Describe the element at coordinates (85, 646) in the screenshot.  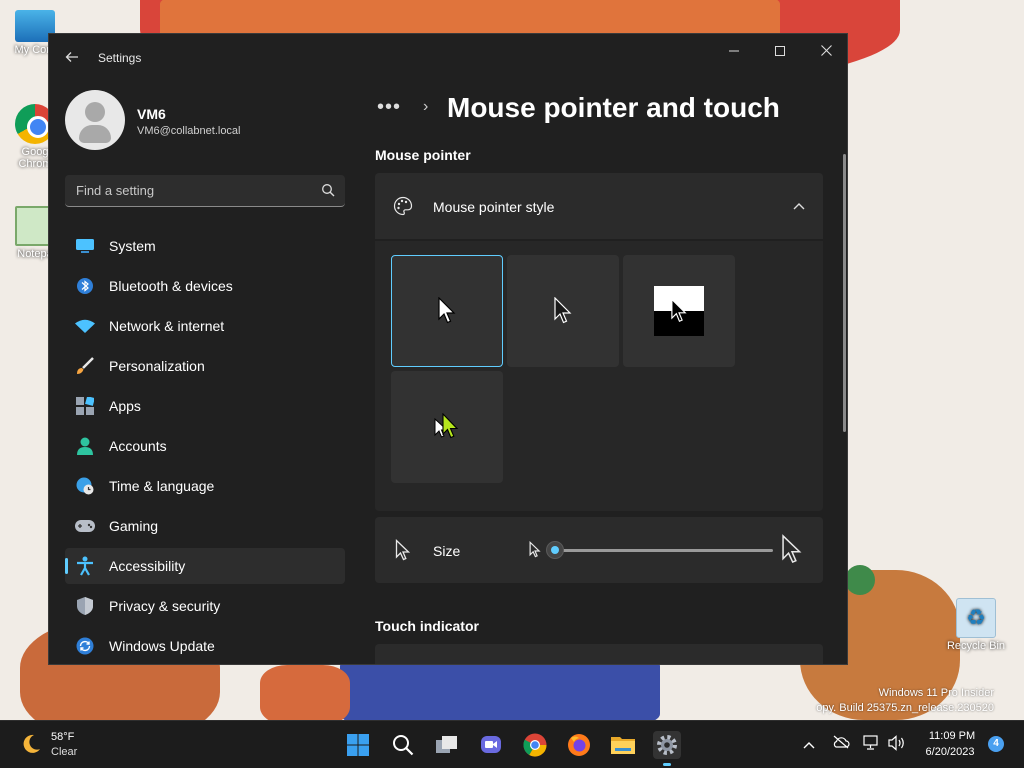
I see `update-icon` at that location.